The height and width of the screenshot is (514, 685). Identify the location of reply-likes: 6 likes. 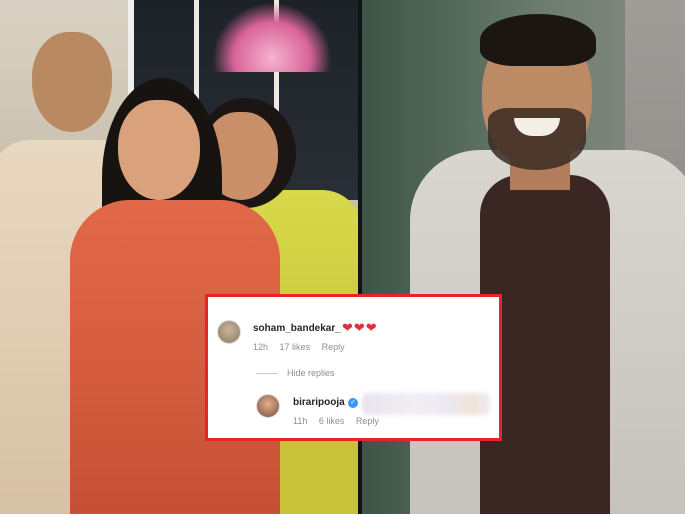
(332, 421).